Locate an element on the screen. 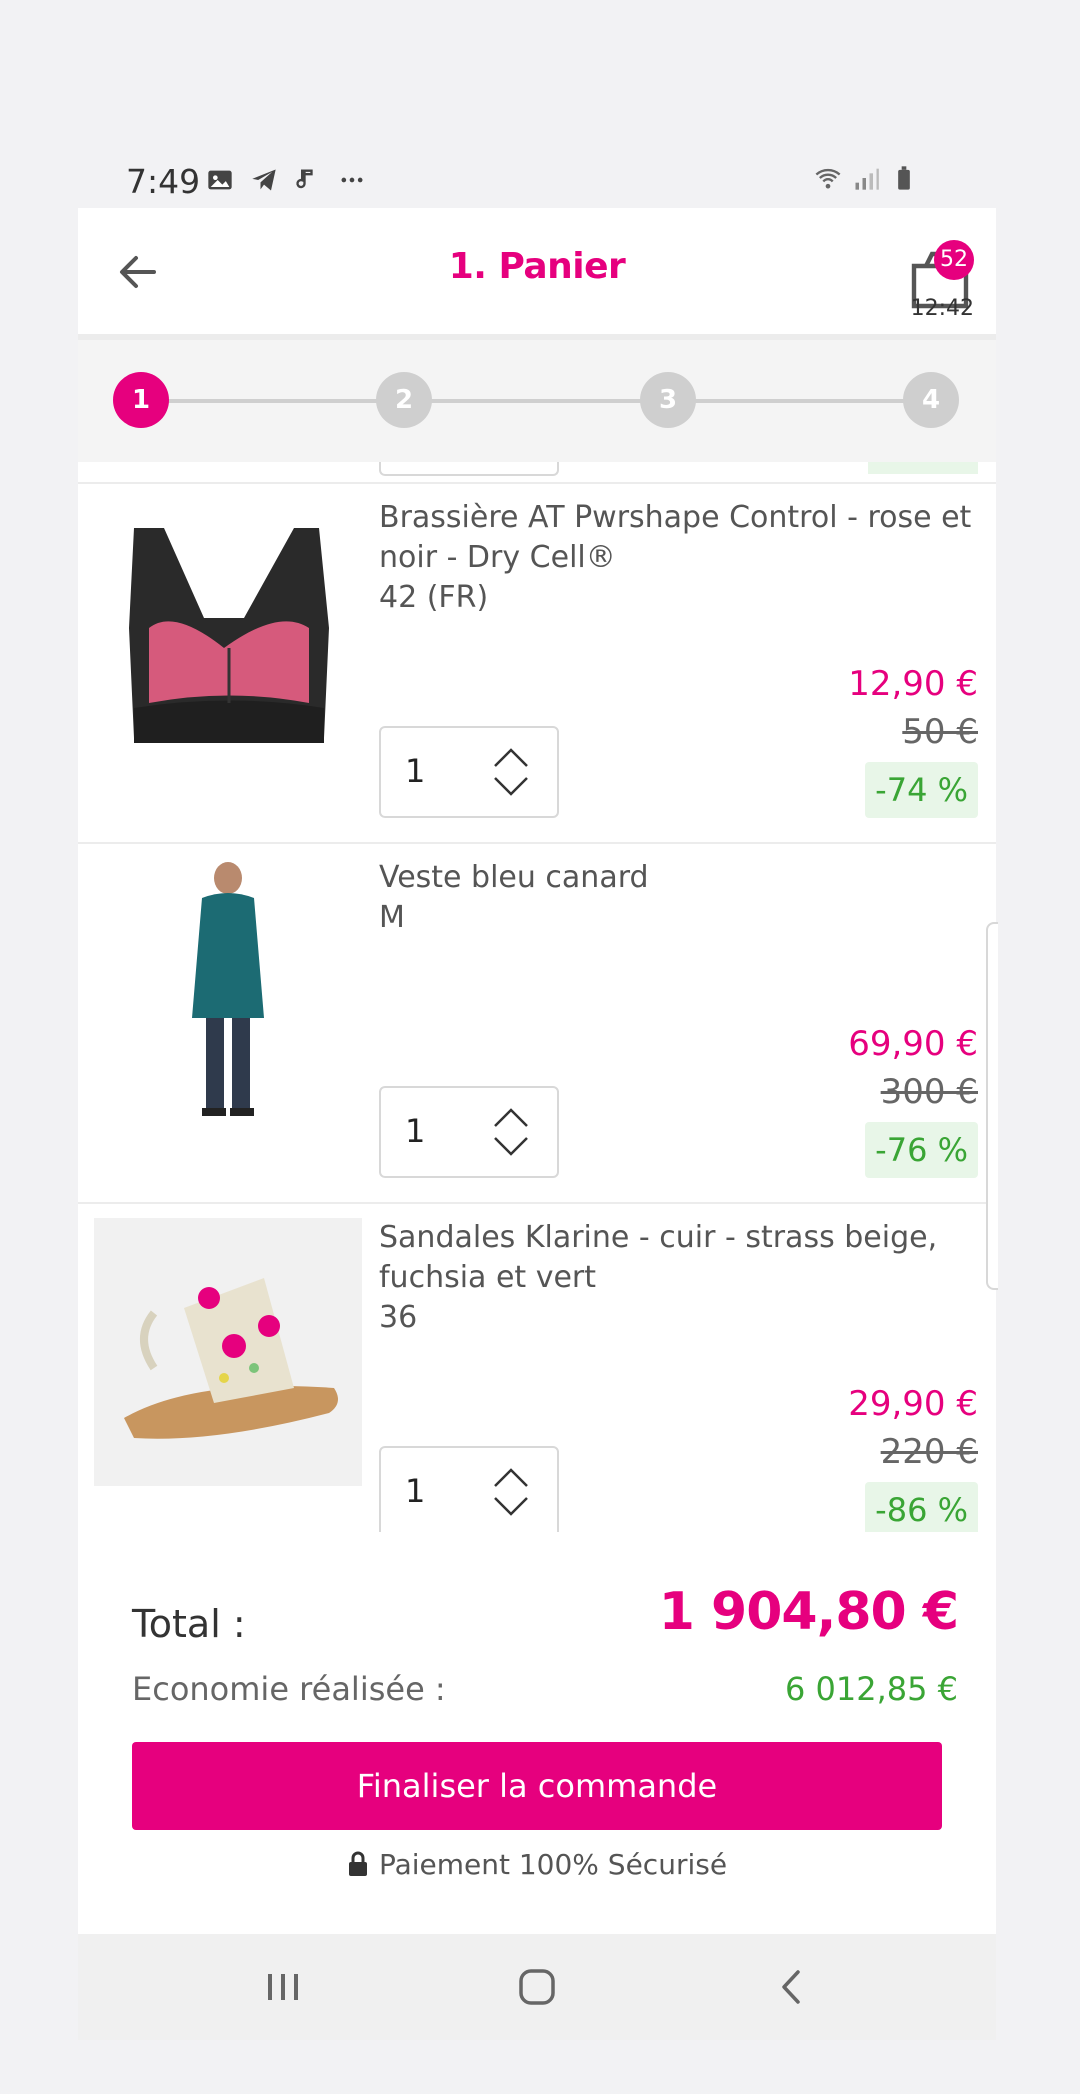 The width and height of the screenshot is (1080, 2094). home-icon is located at coordinates (537, 1987).